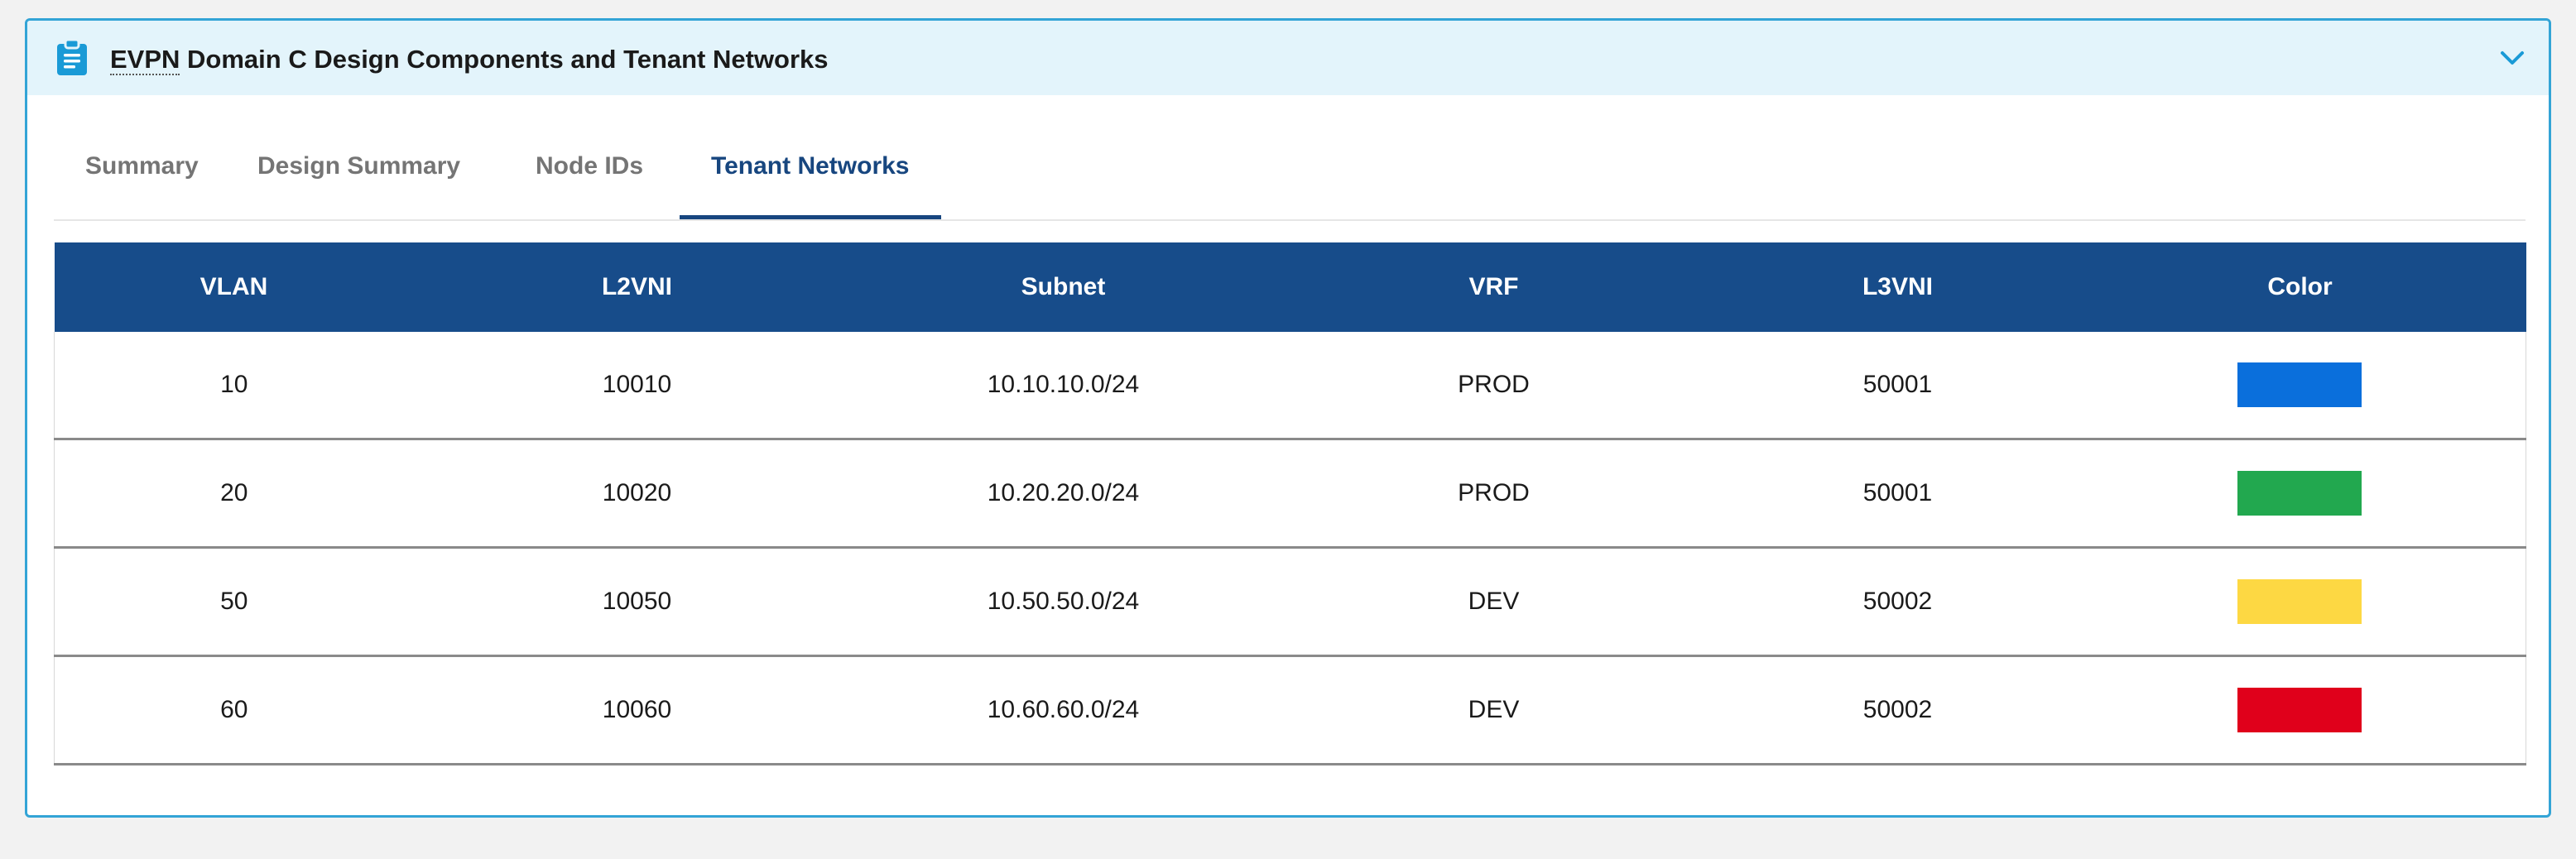  I want to click on column-header-color: Color, so click(2300, 287).